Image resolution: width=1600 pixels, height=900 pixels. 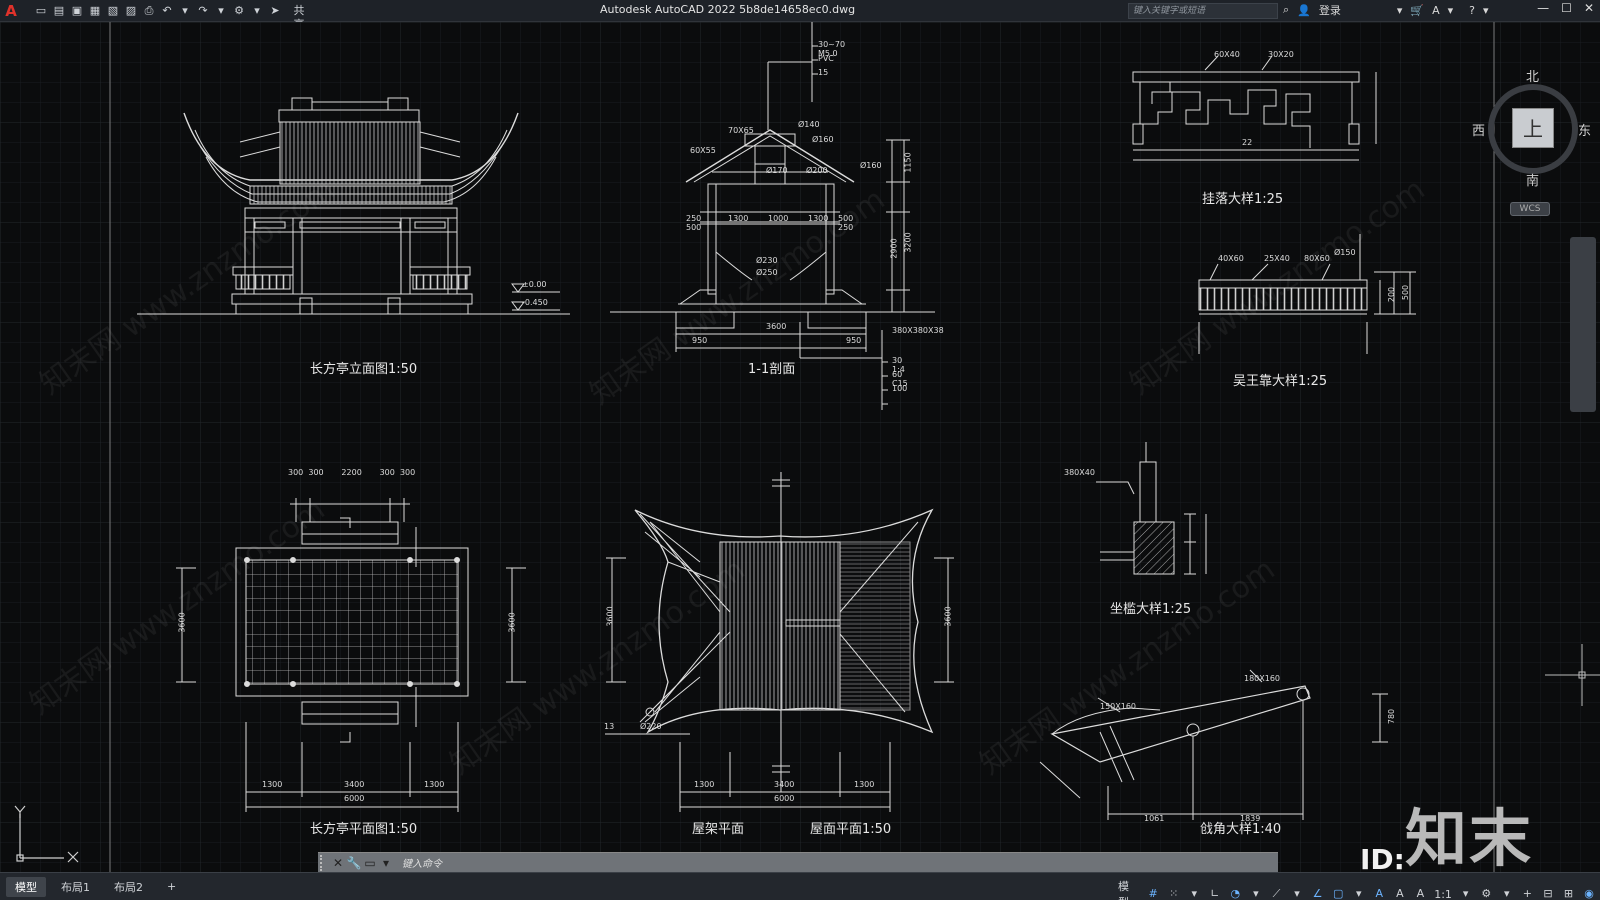 I want to click on cart-icon: 🛒, so click(x=1417, y=10).